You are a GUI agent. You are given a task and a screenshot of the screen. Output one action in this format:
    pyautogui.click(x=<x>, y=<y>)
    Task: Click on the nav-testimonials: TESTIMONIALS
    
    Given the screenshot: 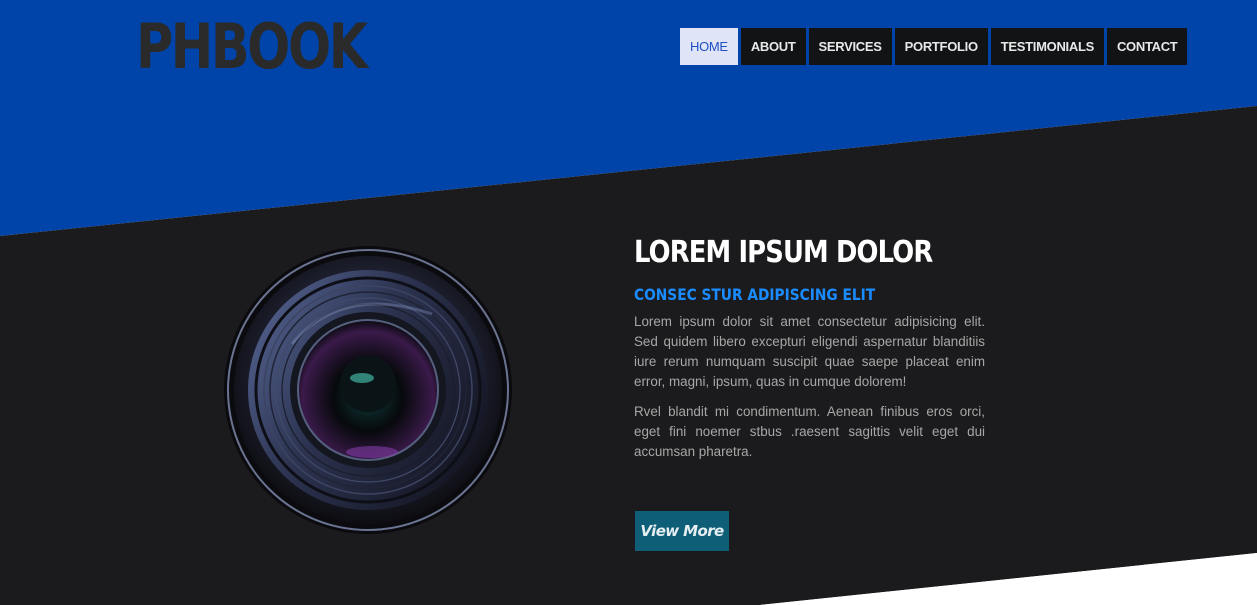 What is the action you would take?
    pyautogui.click(x=1047, y=46)
    